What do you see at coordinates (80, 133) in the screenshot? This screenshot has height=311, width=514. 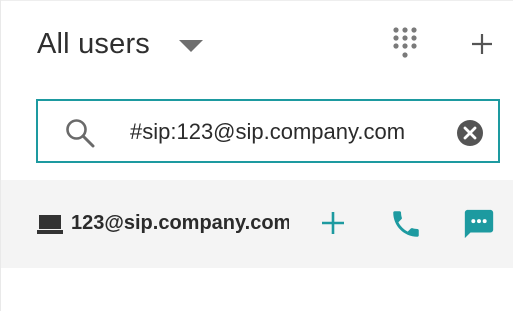 I see `search-icon` at bounding box center [80, 133].